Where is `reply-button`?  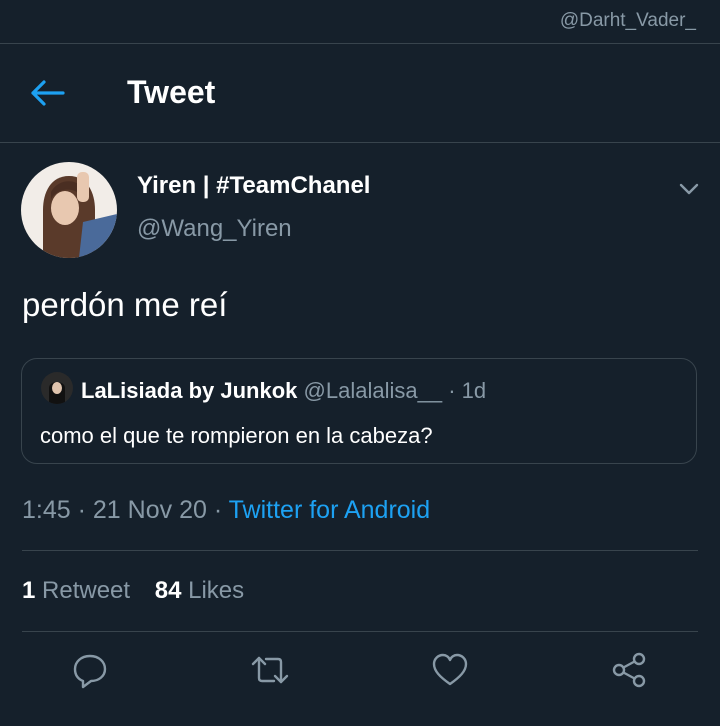 reply-button is located at coordinates (90, 670).